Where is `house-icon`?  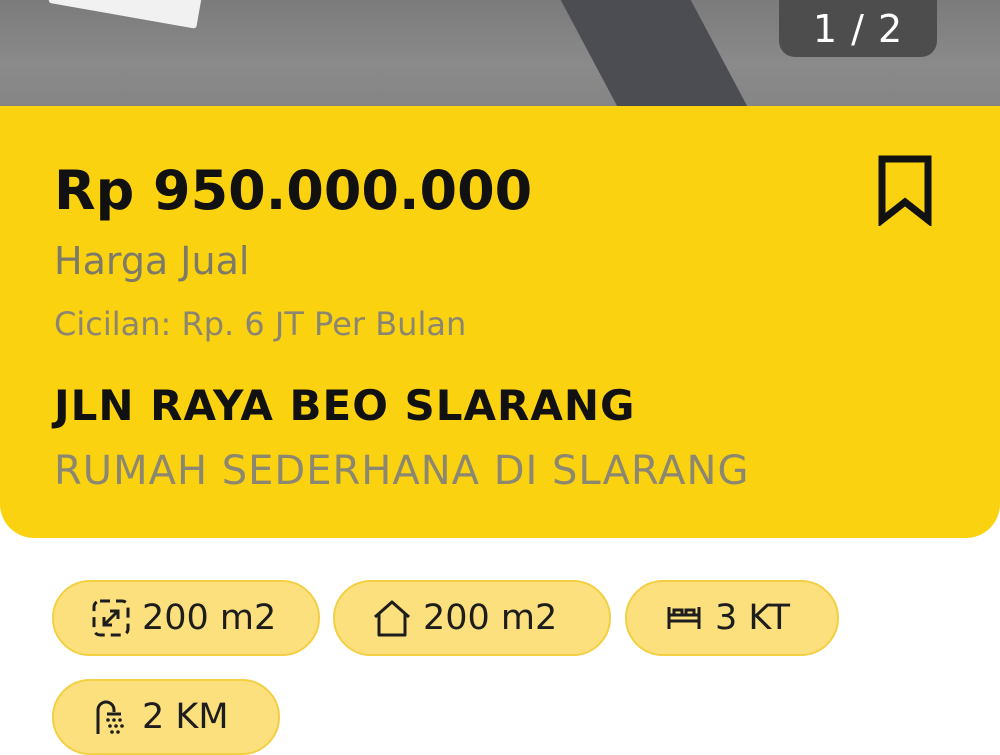
house-icon is located at coordinates (392, 618).